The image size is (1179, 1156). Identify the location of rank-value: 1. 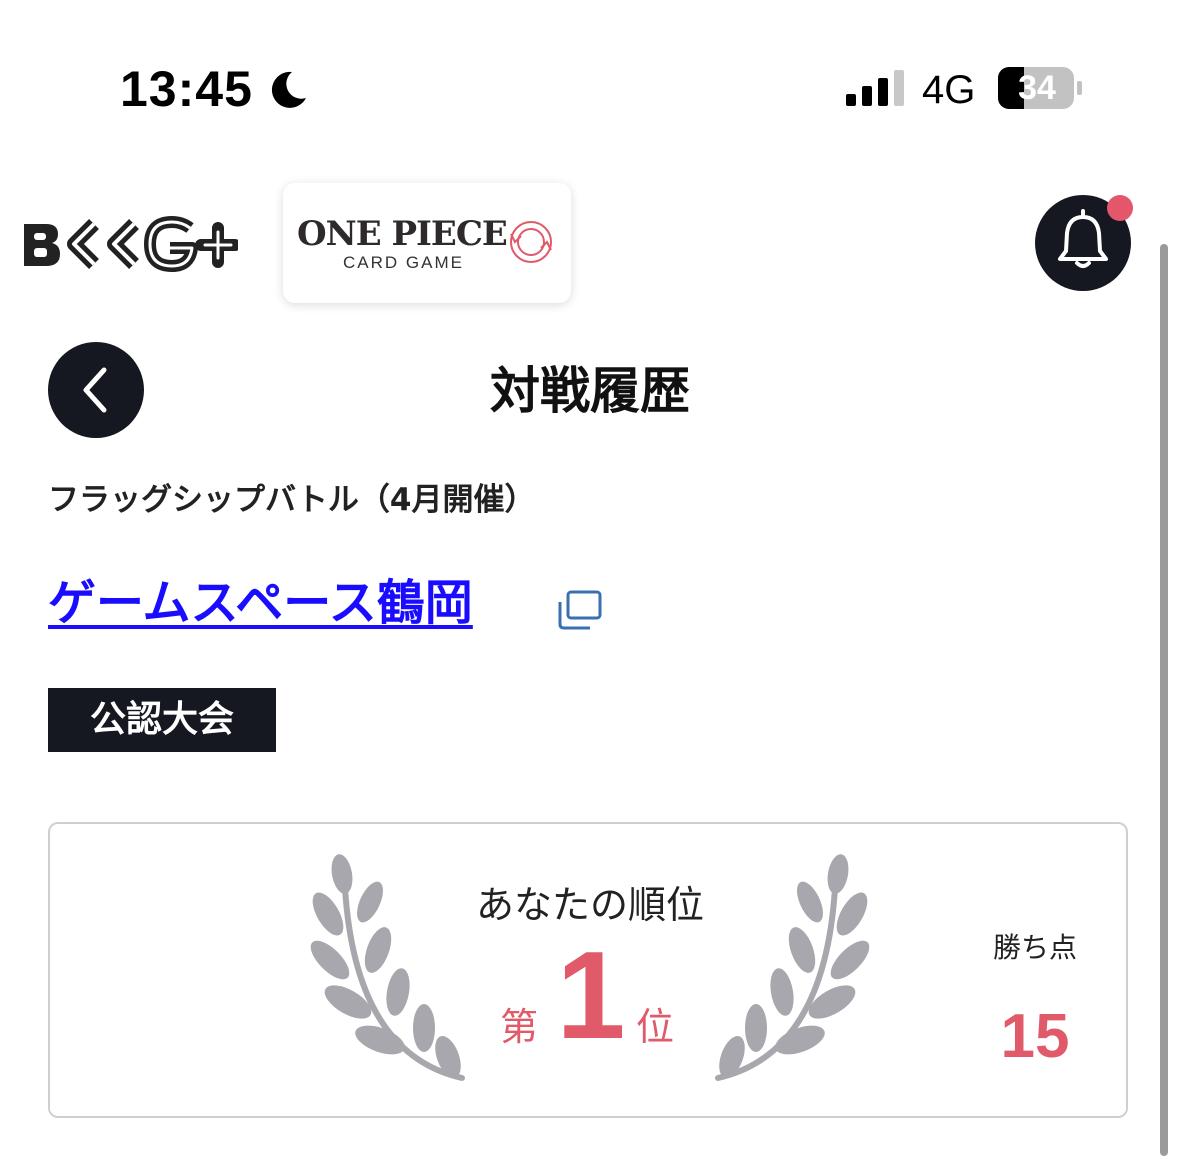
(591, 996).